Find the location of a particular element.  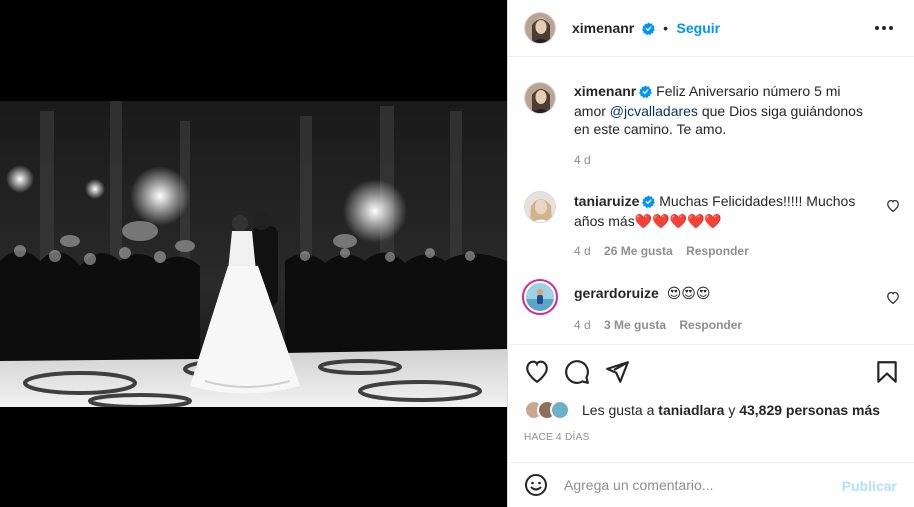

author-username: ximenanr is located at coordinates (603, 28).